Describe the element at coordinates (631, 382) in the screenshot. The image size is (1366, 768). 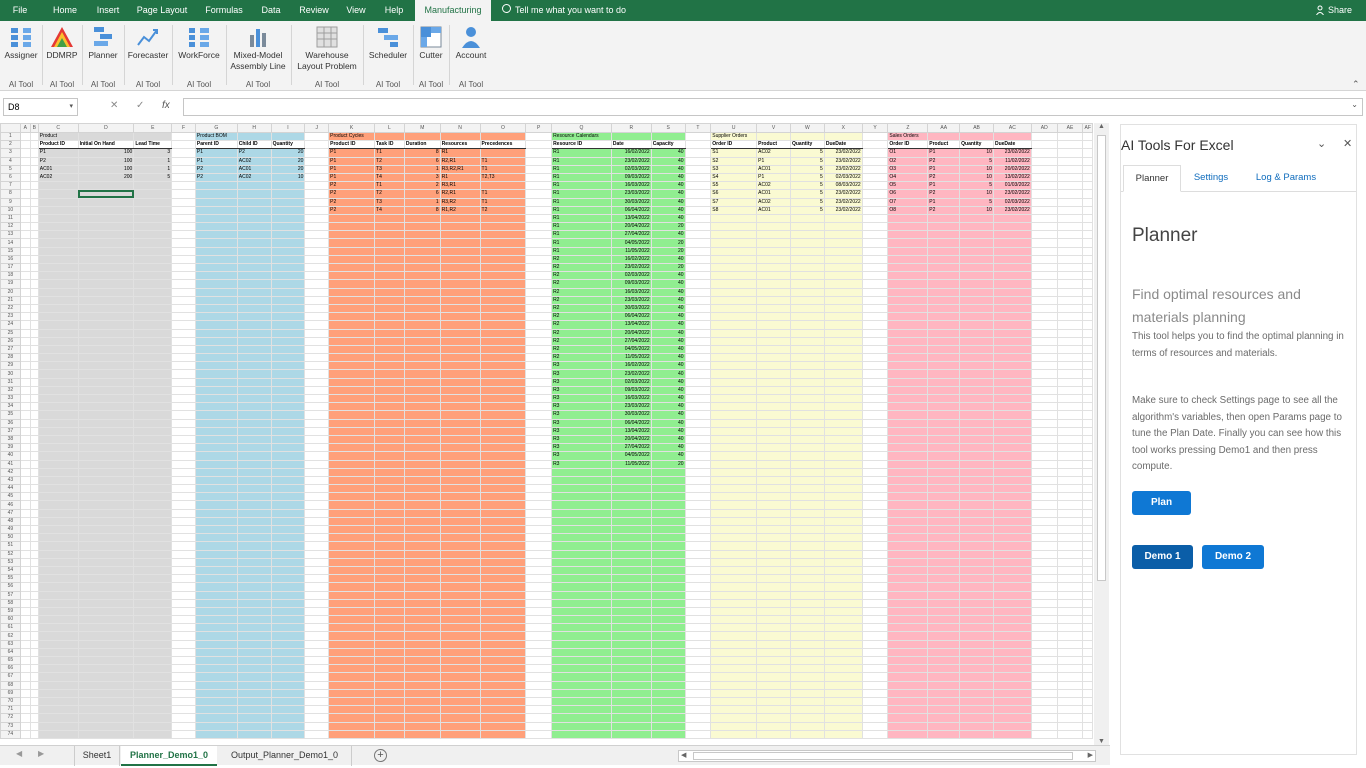
I see `sheet-cell: 02/03/2022` at that location.